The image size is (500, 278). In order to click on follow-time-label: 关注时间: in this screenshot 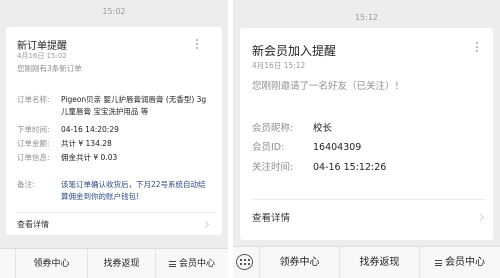, I will do `click(273, 167)`.